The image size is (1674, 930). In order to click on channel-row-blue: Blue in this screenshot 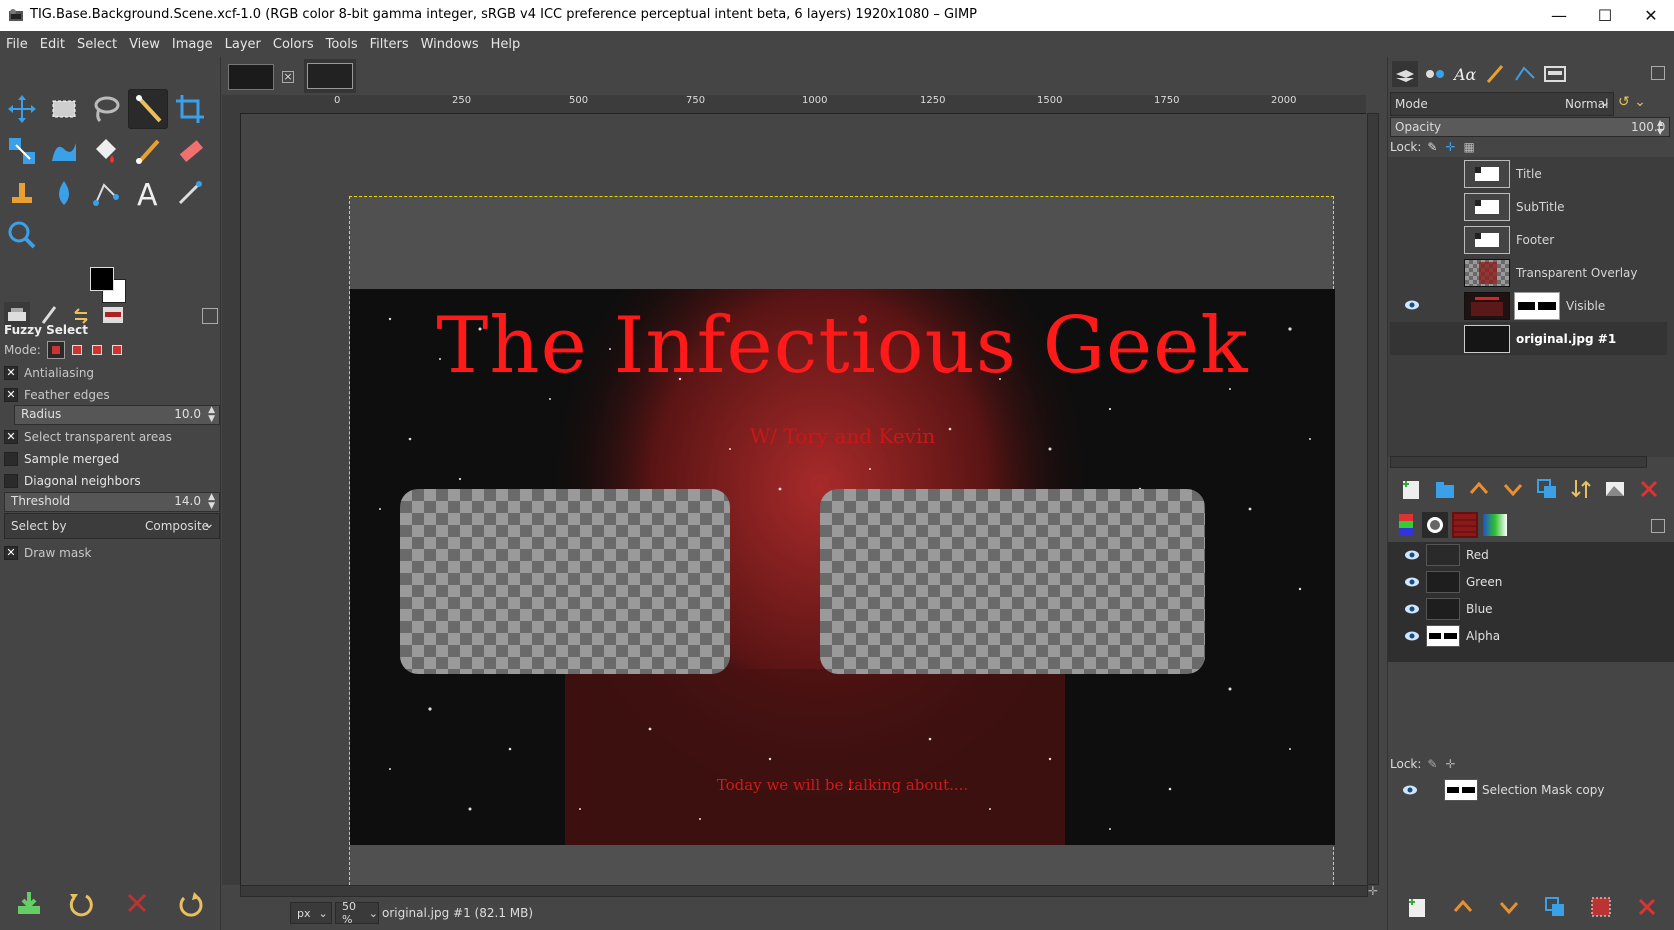, I will do `click(1528, 609)`.